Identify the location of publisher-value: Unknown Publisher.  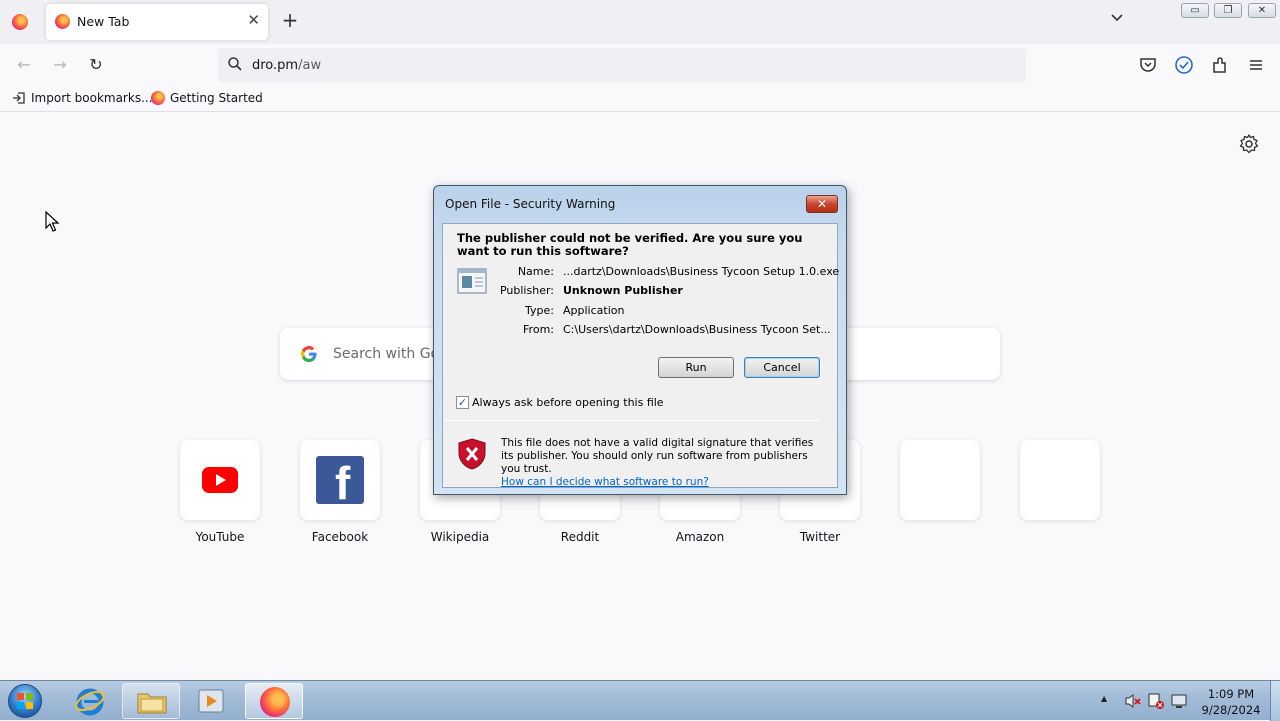
(623, 290).